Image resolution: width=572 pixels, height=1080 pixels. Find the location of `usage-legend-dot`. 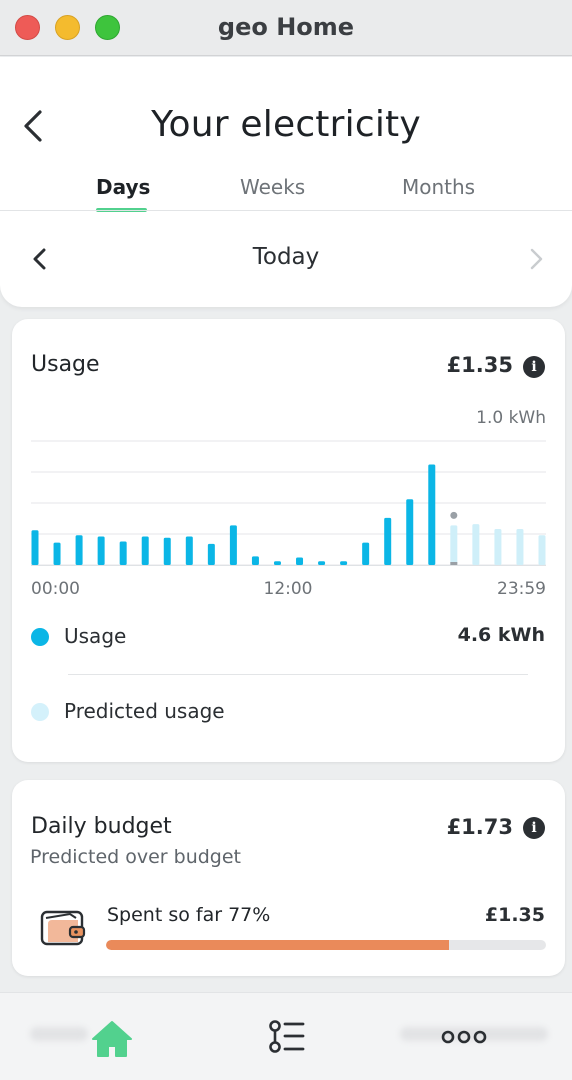

usage-legend-dot is located at coordinates (40, 637).